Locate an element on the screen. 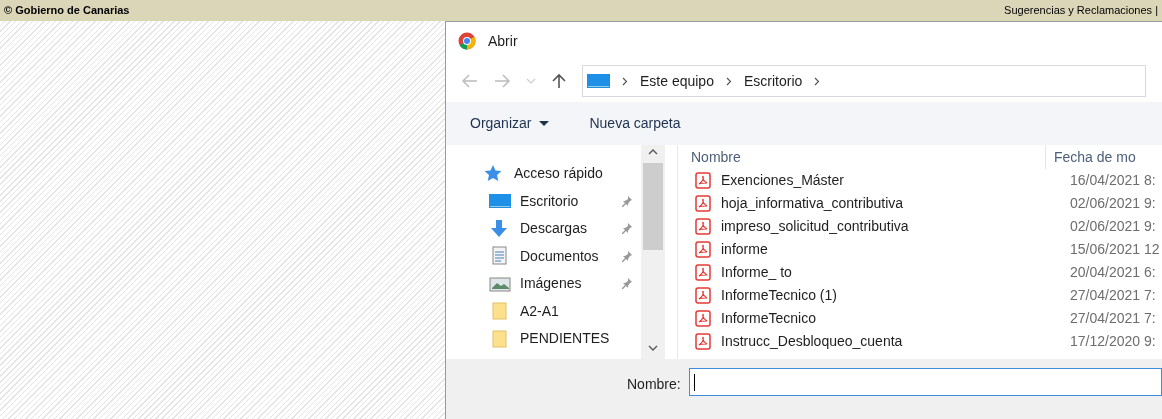 The image size is (1162, 419). filename-label: Nombre: is located at coordinates (654, 384).